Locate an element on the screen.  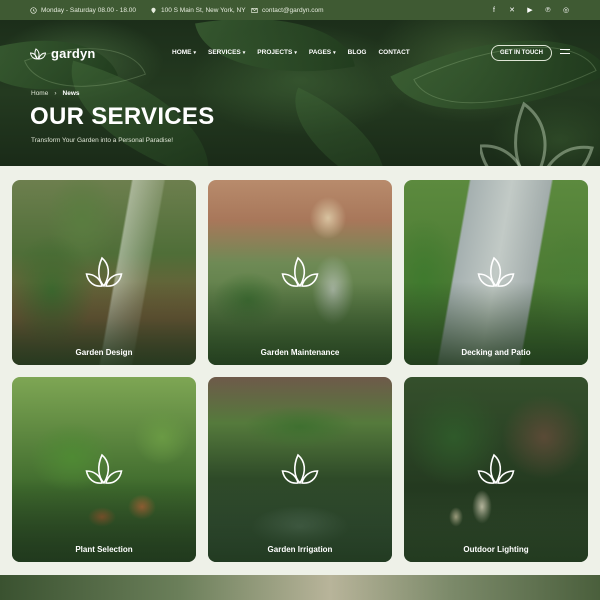
pinterest-icon: ℗ is located at coordinates (548, 10).